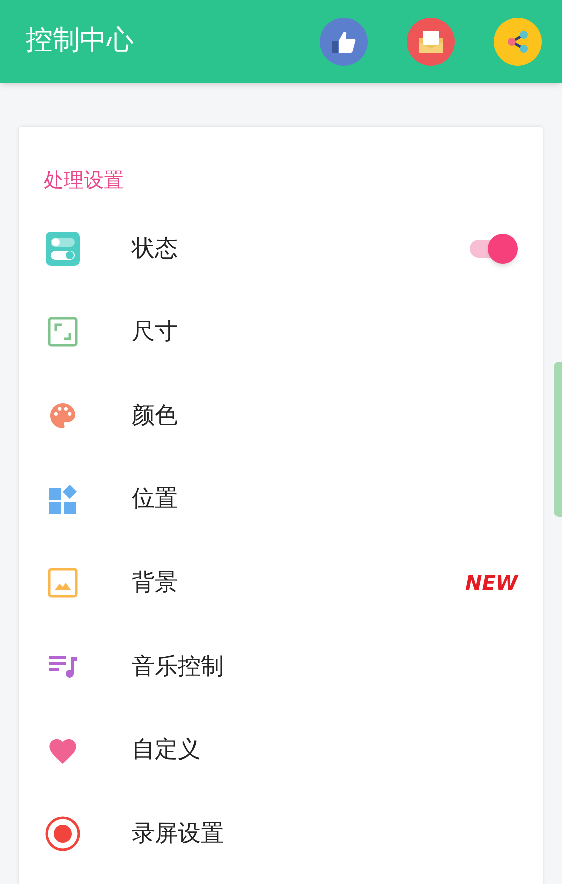 This screenshot has width=562, height=884. I want to click on settings-row: 音乐控制, so click(281, 666).